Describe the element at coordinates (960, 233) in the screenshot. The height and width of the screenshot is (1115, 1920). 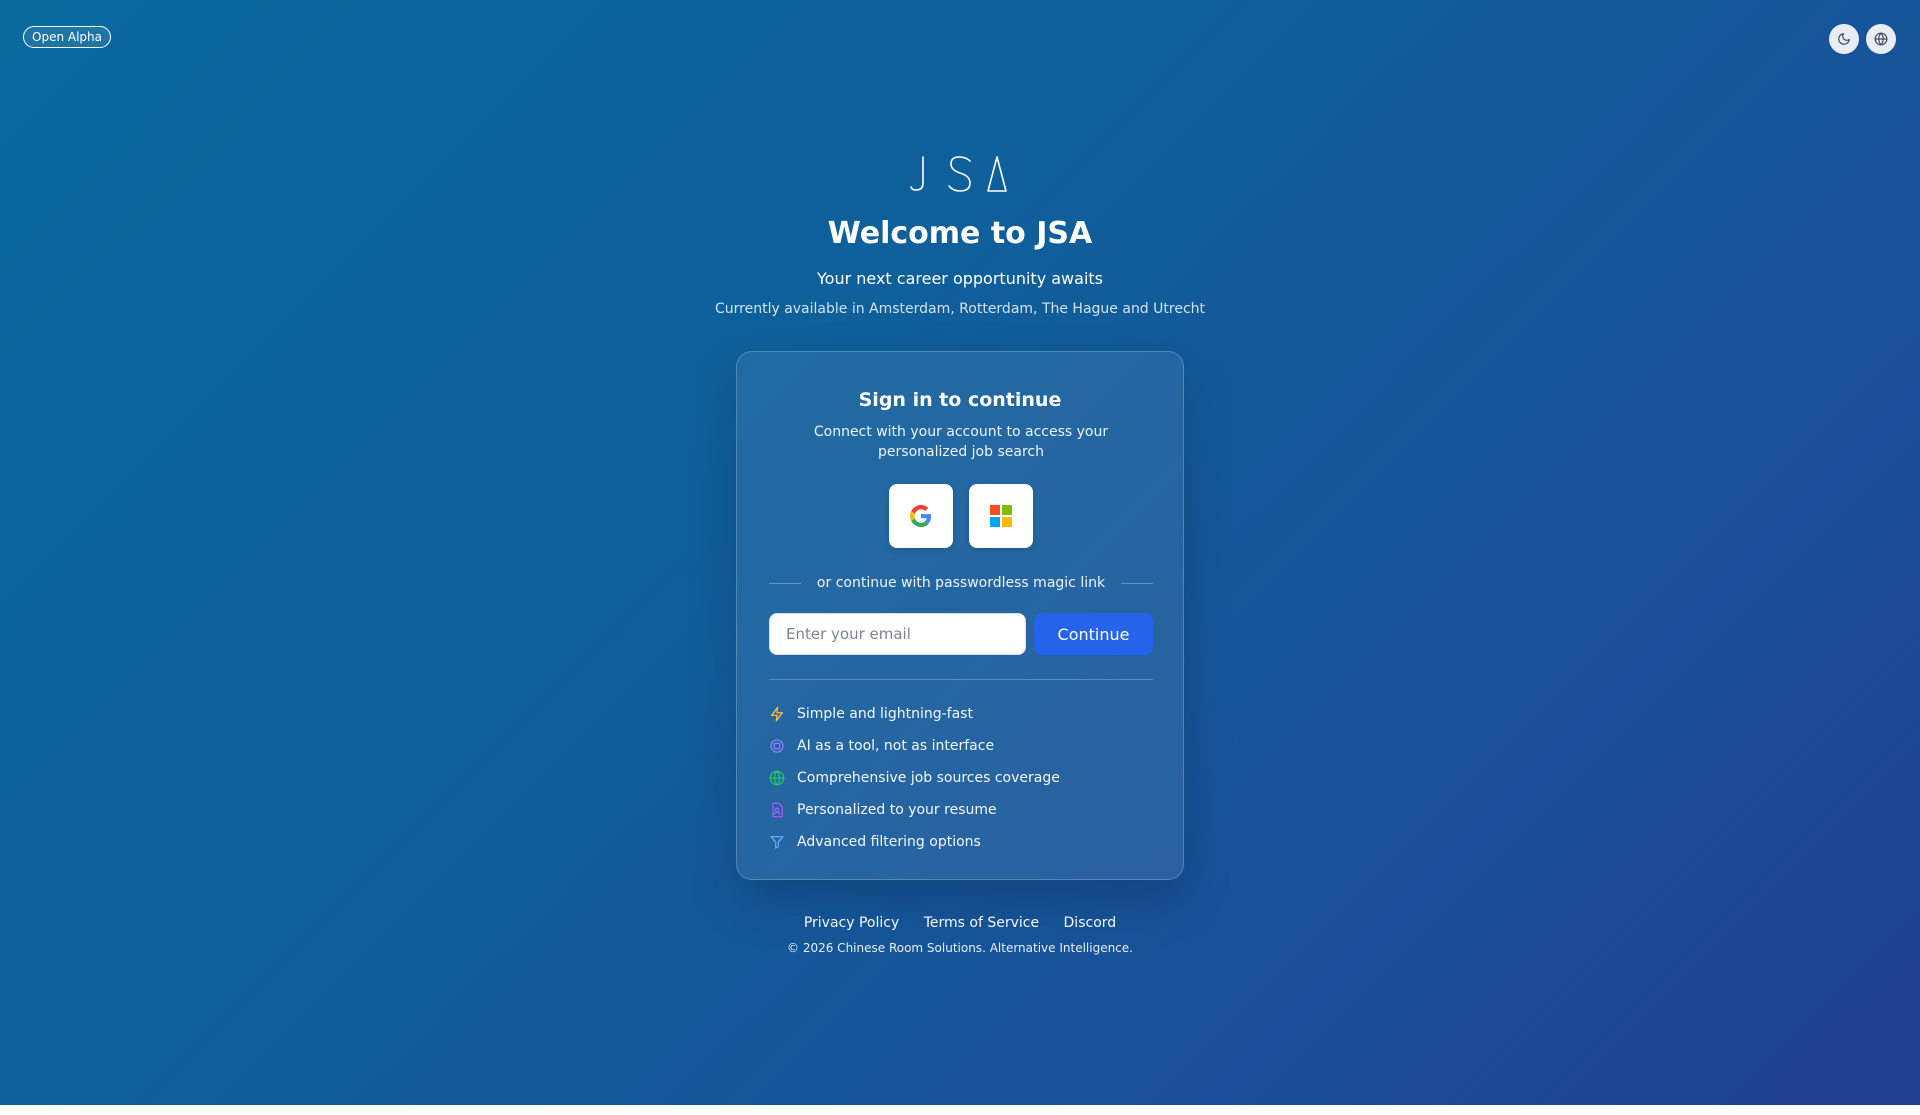
I see `page-title: Welcome to JSA` at that location.